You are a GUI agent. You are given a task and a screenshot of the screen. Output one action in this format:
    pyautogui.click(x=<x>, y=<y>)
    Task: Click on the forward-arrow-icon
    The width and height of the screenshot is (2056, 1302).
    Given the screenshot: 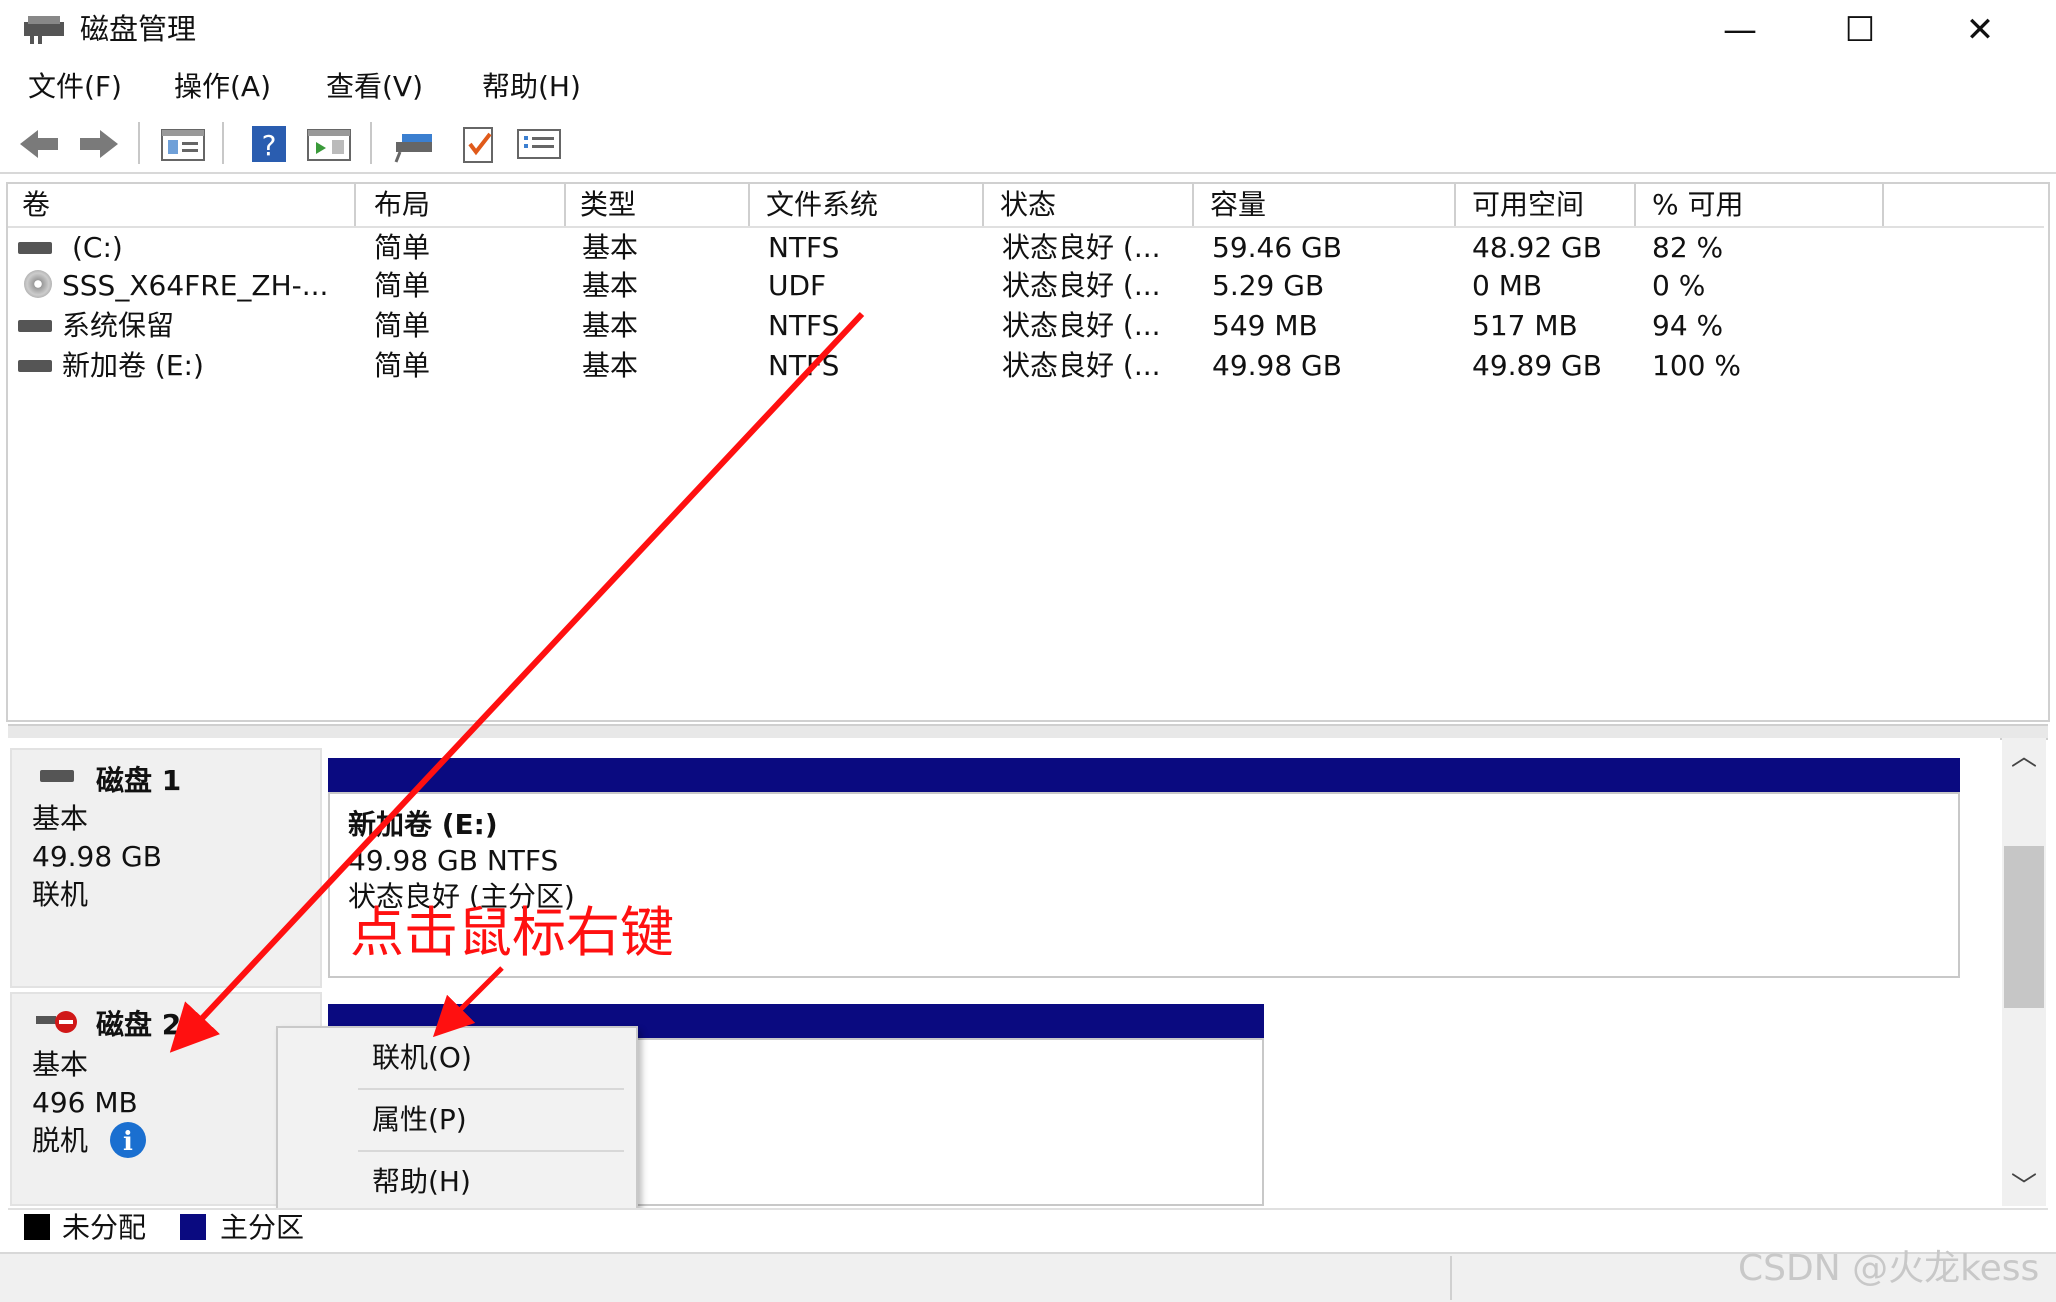 What is the action you would take?
    pyautogui.click(x=99, y=144)
    